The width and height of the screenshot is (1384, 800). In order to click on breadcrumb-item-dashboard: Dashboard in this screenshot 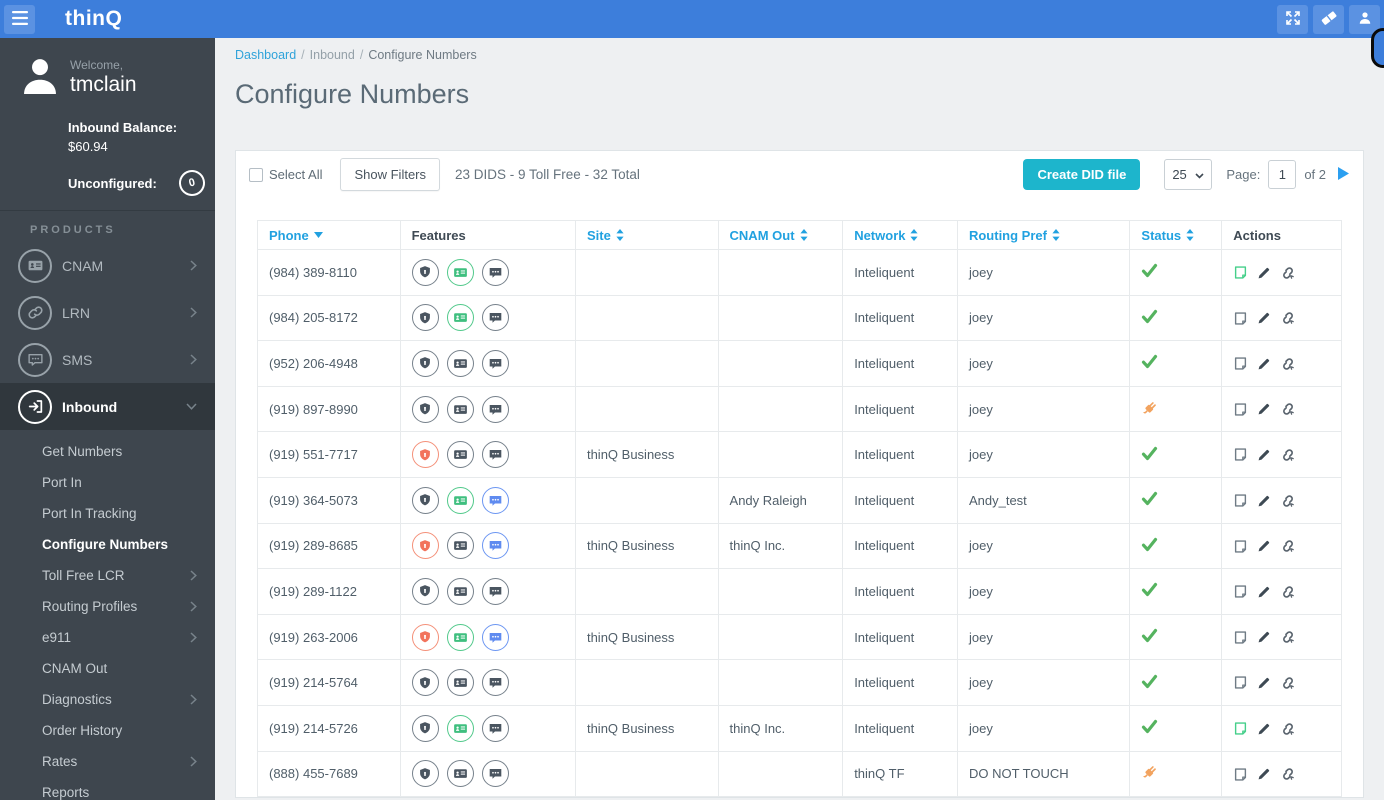, I will do `click(265, 55)`.